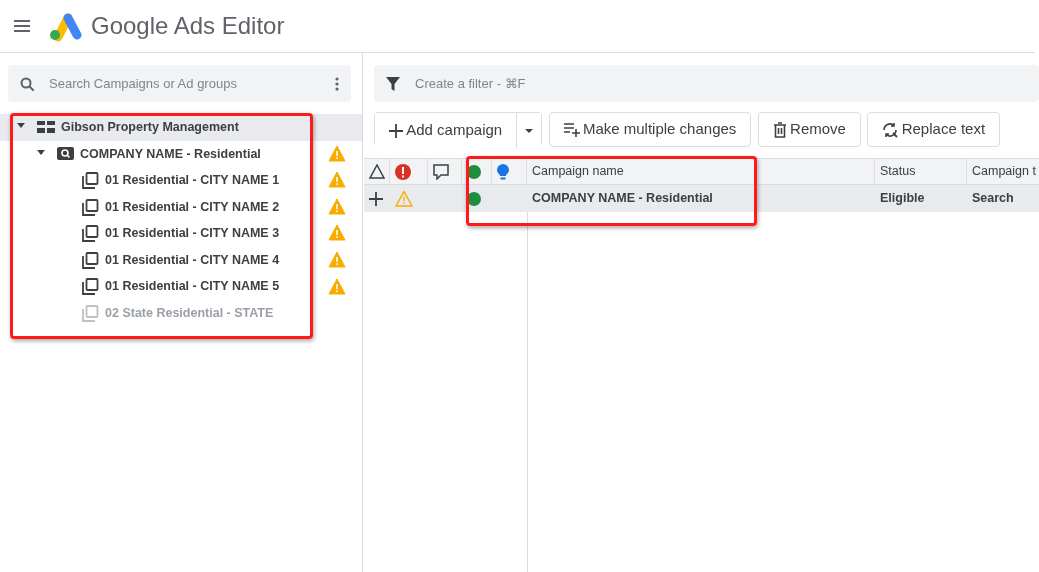 The image size is (1039, 572). I want to click on changes-icon, so click(377, 171).